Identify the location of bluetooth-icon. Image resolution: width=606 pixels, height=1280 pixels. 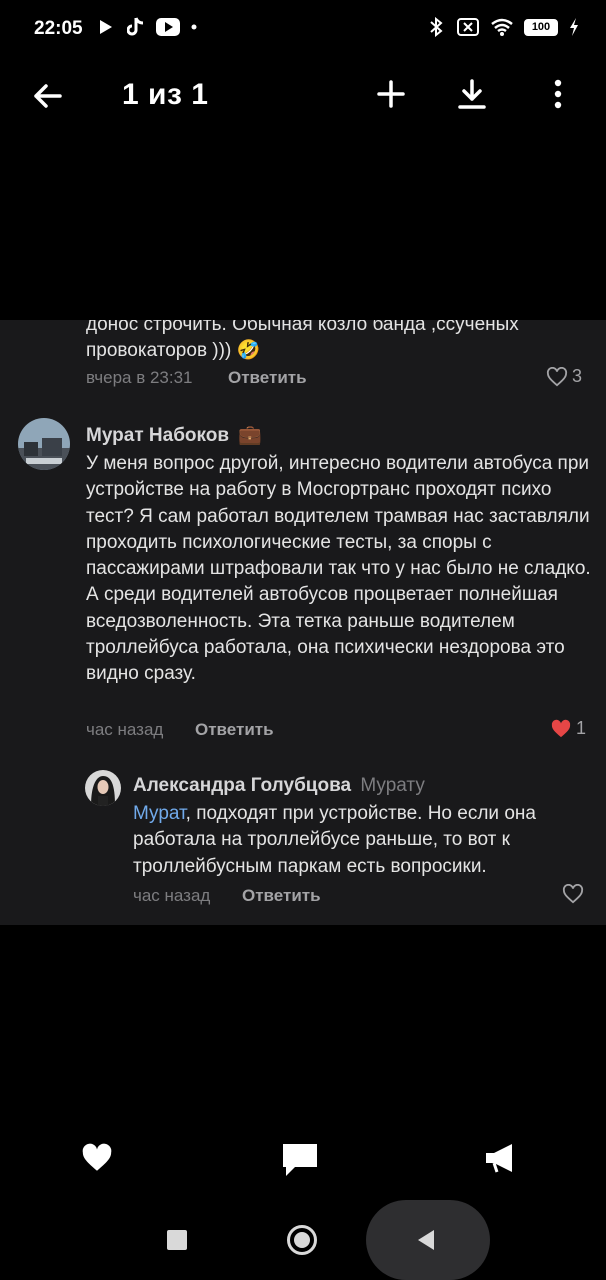
(436, 27).